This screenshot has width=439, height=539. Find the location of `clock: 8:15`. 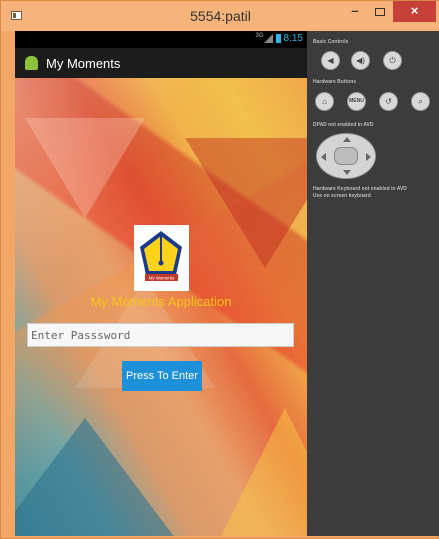

clock: 8:15 is located at coordinates (293, 38).